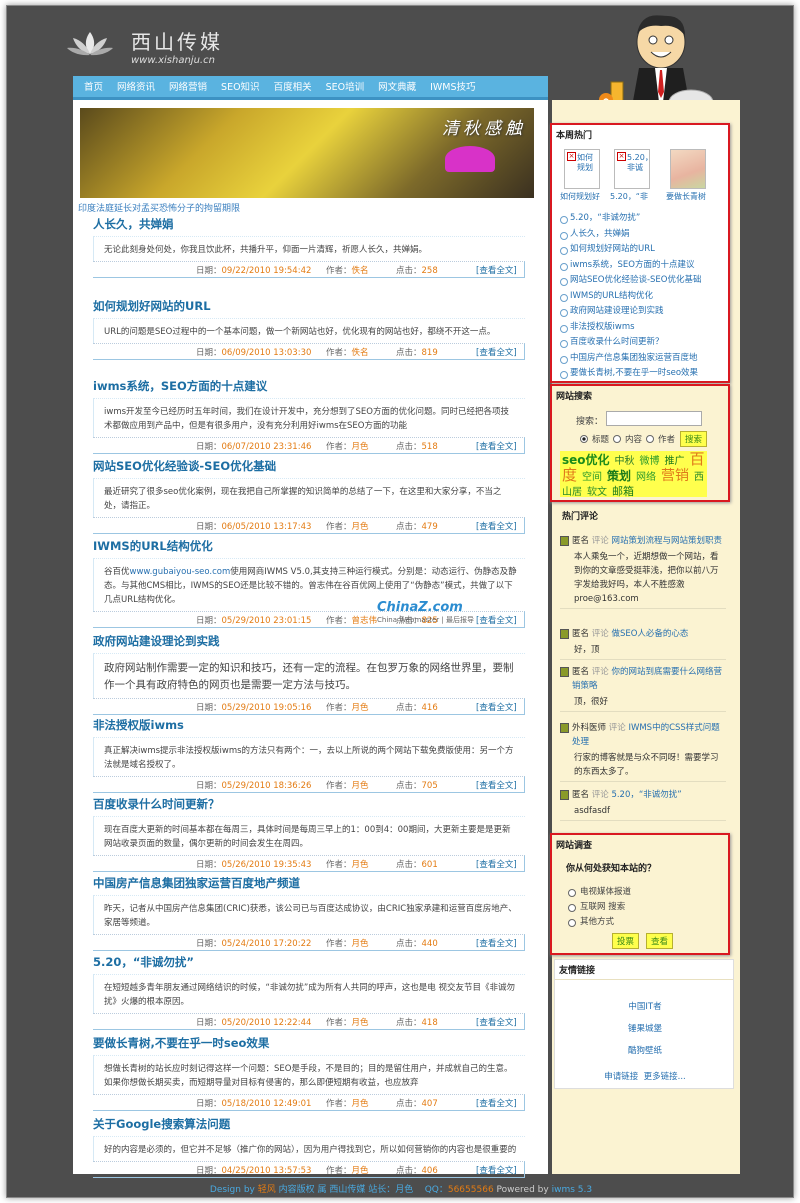 Image resolution: width=800 pixels, height=1203 pixels. What do you see at coordinates (626, 941) in the screenshot?
I see `vote-button: 投票` at bounding box center [626, 941].